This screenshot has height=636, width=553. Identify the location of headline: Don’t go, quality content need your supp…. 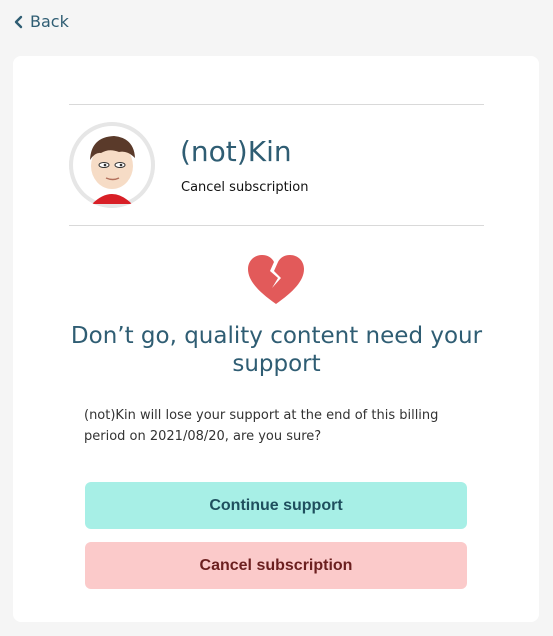
(276, 350).